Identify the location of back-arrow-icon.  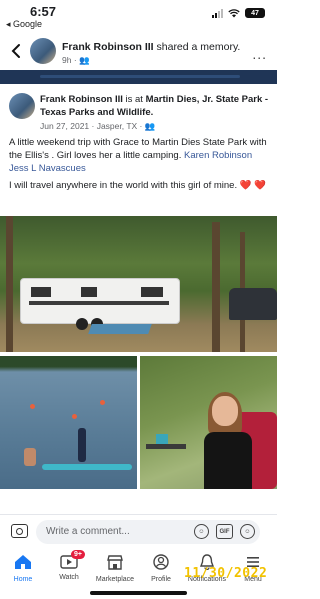
(16, 51).